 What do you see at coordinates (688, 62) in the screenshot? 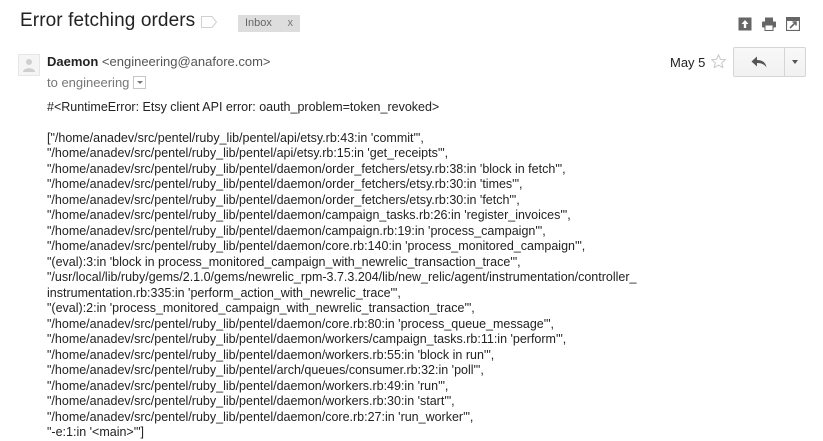
I see `email-date: May 5` at bounding box center [688, 62].